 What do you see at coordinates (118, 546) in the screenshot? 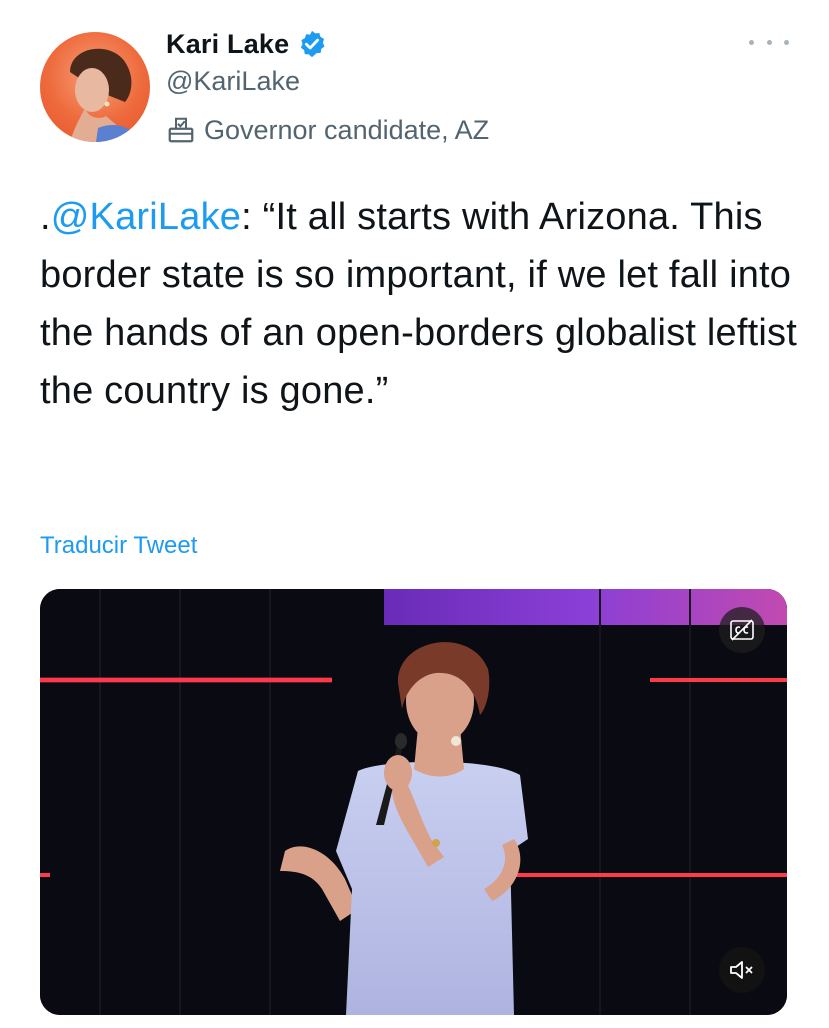
I see `translate-tweet-link: Traducir Tweet` at bounding box center [118, 546].